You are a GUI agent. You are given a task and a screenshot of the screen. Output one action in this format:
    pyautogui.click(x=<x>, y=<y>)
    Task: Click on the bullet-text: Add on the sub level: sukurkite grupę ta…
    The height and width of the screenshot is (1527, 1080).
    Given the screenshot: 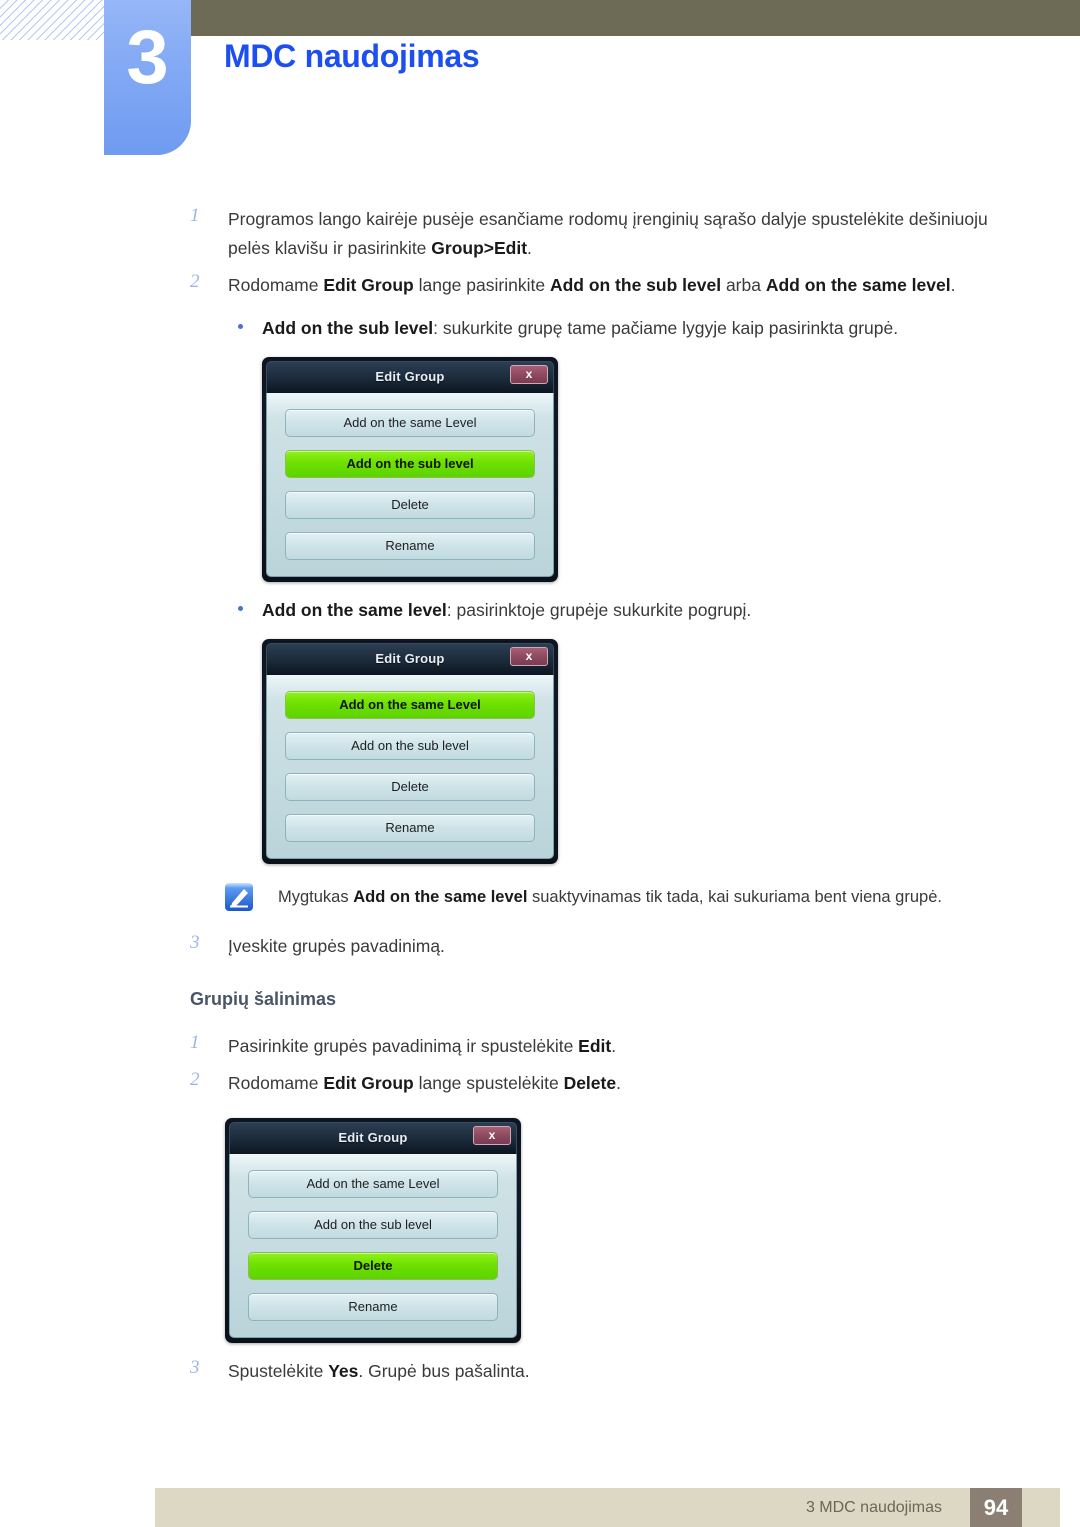 What is the action you would take?
    pyautogui.click(x=580, y=328)
    